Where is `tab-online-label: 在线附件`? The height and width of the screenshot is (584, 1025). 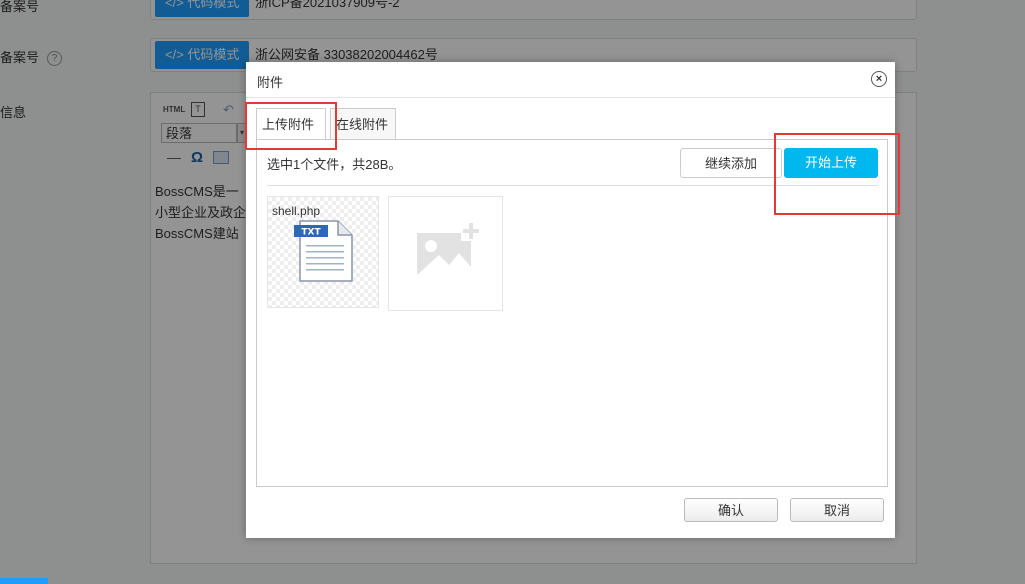 tab-online-label: 在线附件 is located at coordinates (362, 124).